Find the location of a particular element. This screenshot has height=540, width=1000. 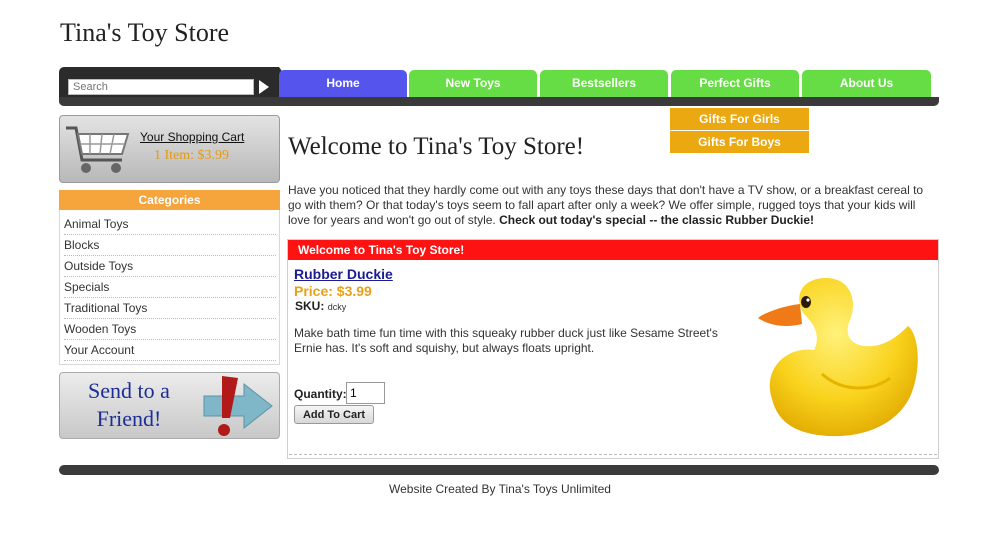

tab-about-us: About Us is located at coordinates (866, 83).